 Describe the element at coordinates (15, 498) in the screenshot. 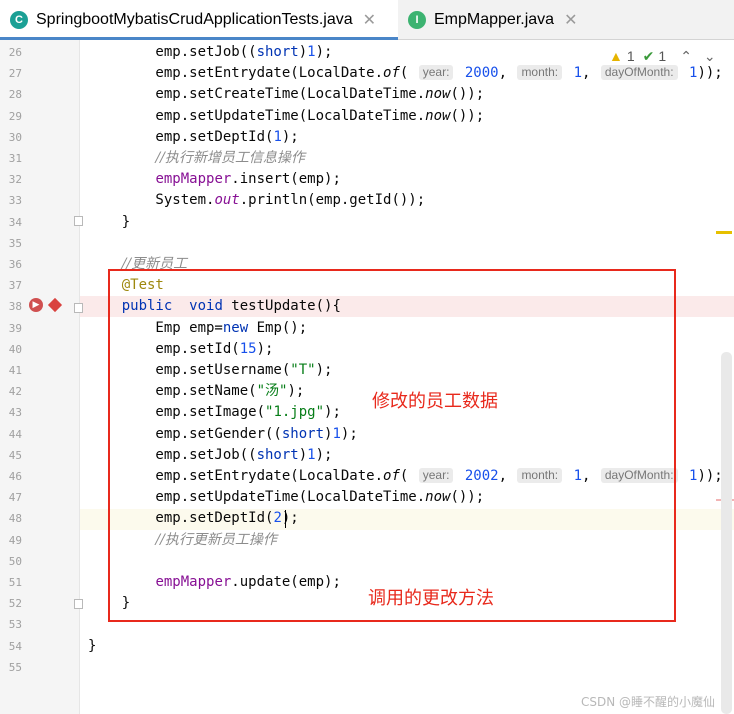

I see `line-number: 47` at that location.